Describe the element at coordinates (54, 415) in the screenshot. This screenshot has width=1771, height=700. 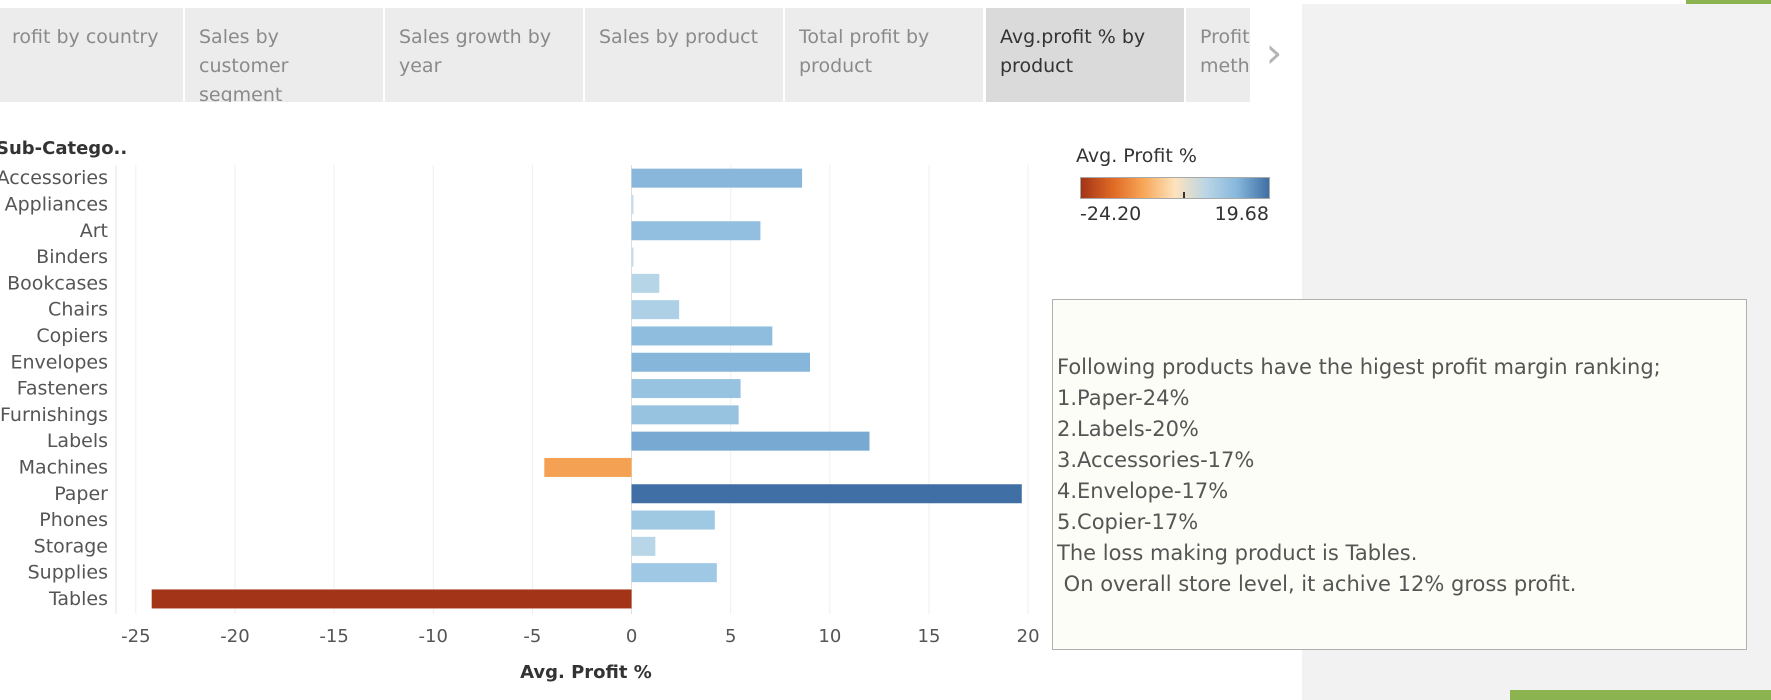
I see `category-label: Furnishings` at that location.